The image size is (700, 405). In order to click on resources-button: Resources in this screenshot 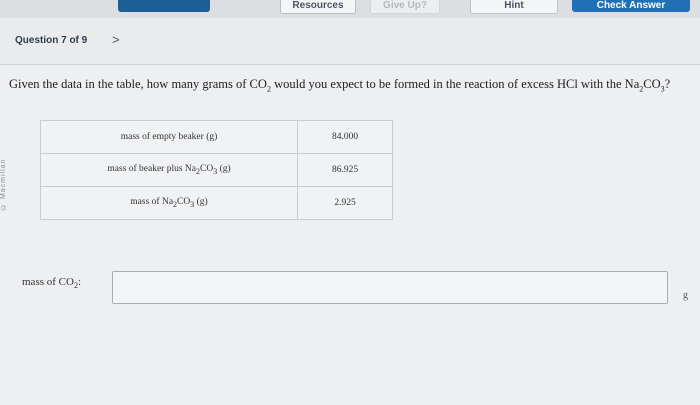, I will do `click(318, 7)`.